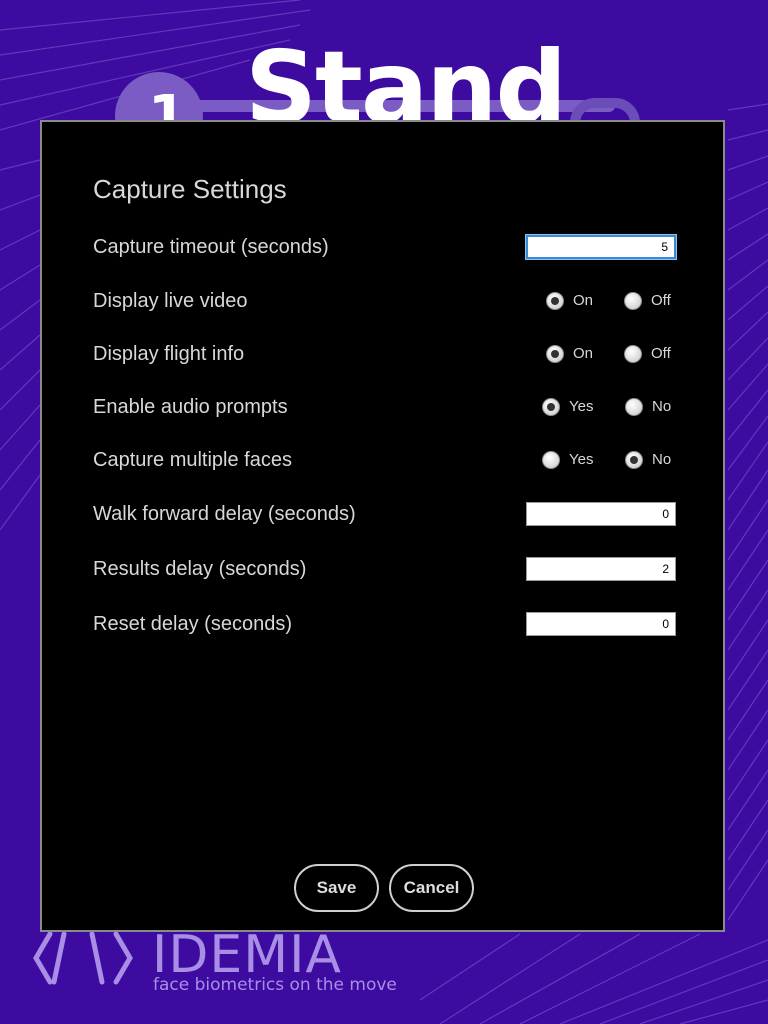 This screenshot has height=1024, width=768. What do you see at coordinates (336, 888) in the screenshot?
I see `save-button: Save` at bounding box center [336, 888].